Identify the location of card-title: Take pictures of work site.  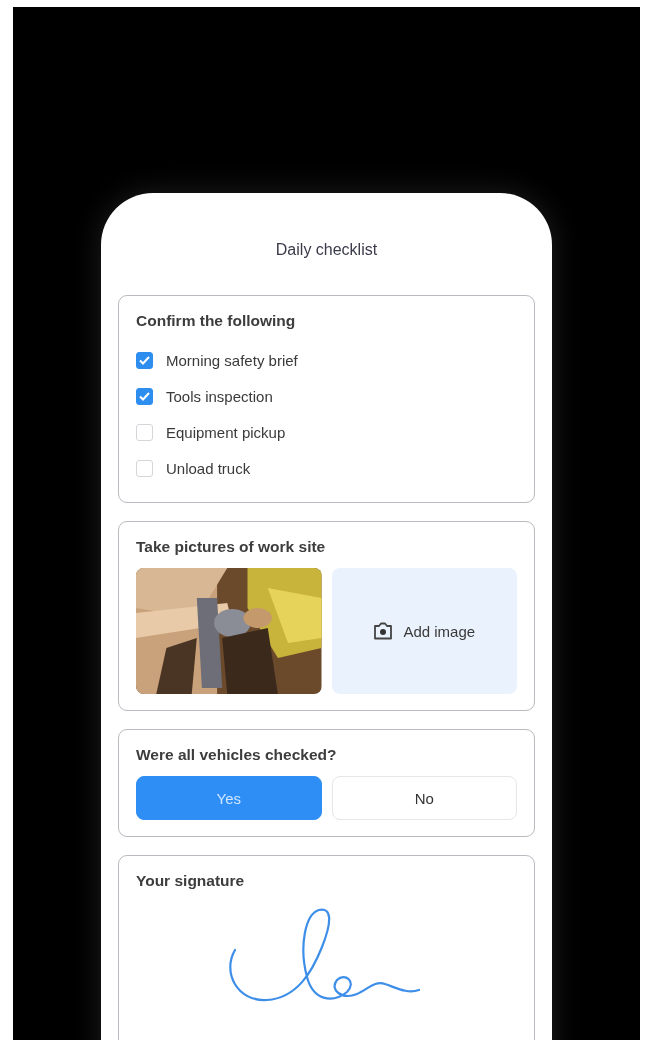
(231, 547).